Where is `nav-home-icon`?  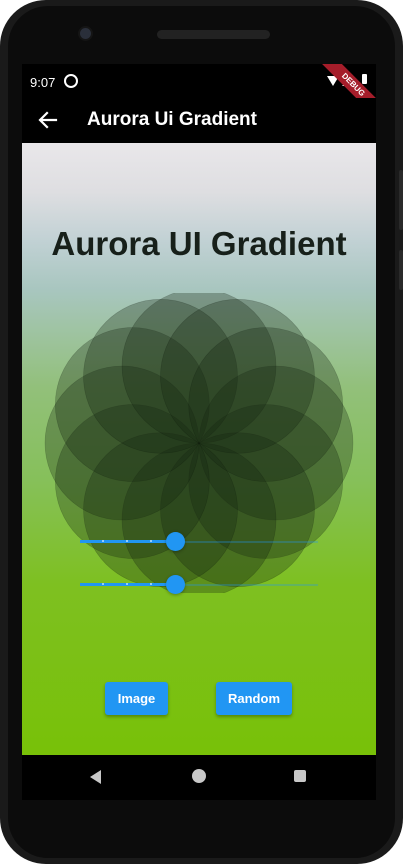
nav-home-icon is located at coordinates (199, 776).